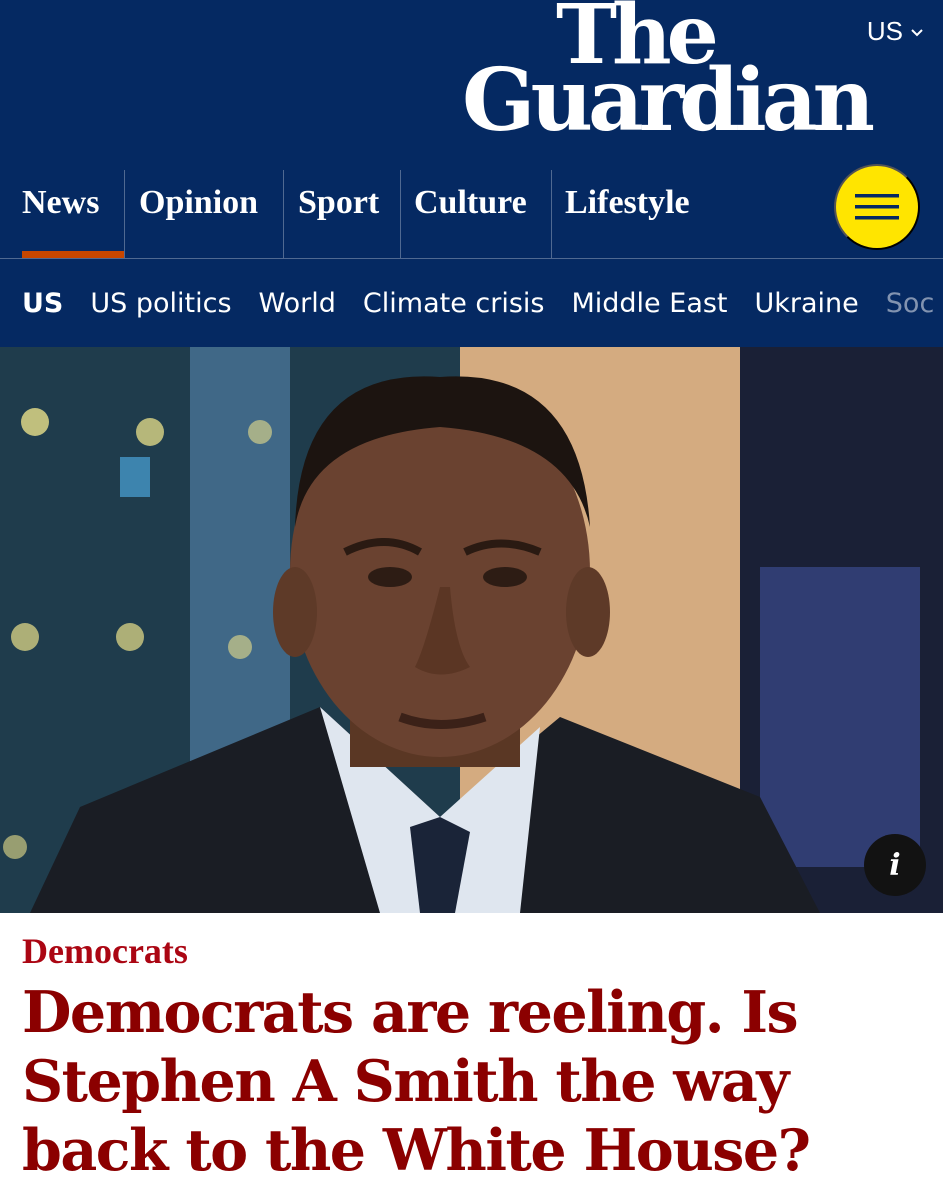 This screenshot has width=943, height=1200. I want to click on guardian-logo: The Guardian, so click(697, 77).